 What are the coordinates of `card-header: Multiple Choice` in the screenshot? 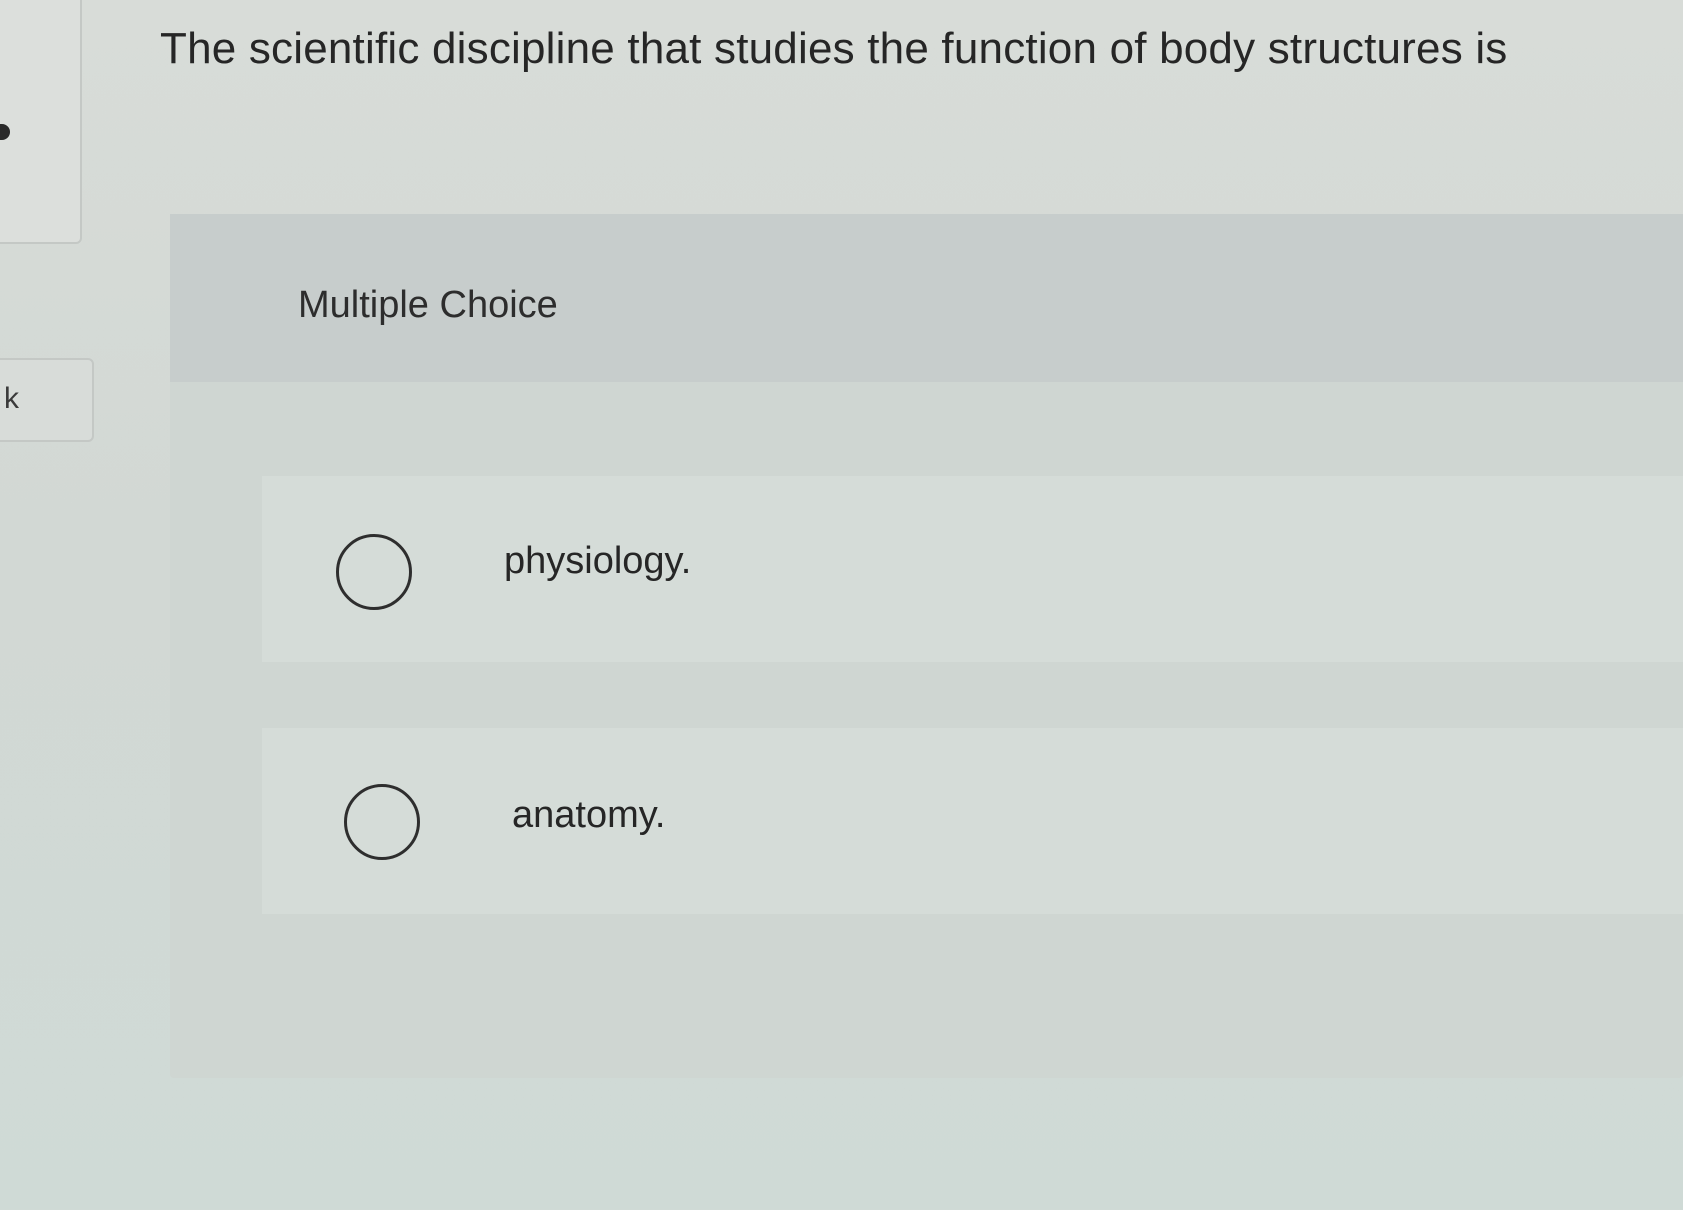 It's located at (926, 298).